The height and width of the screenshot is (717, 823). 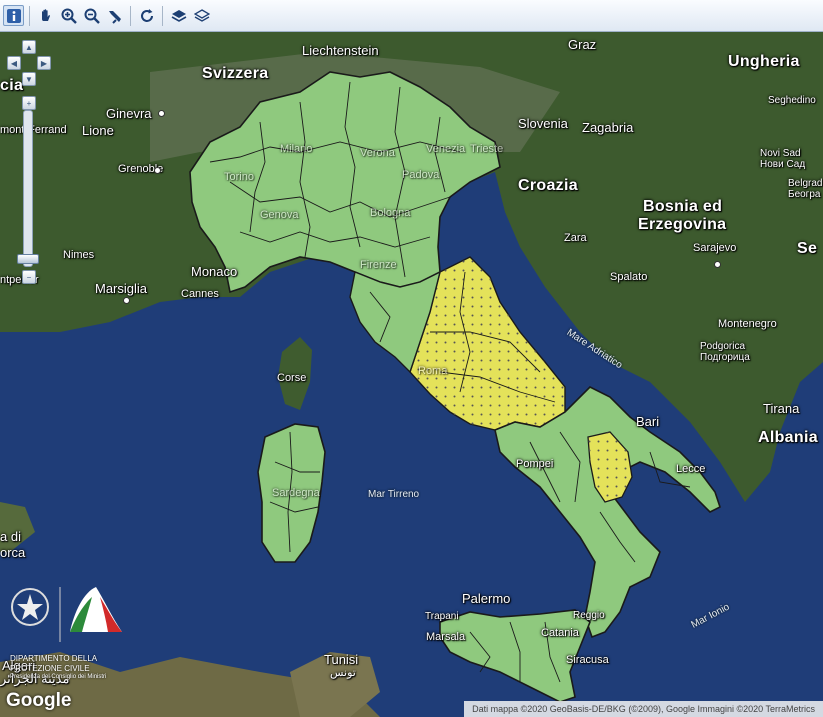 I want to click on measure-tool-button, so click(x=114, y=15).